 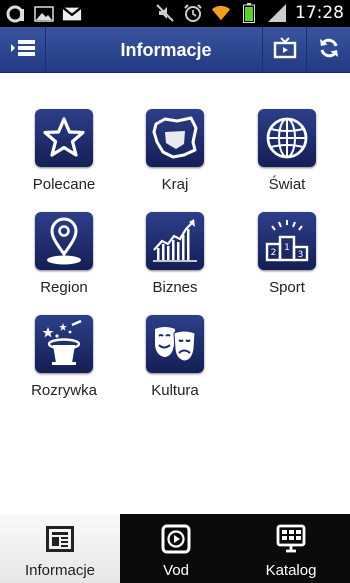 I want to click on stock-chart-icon, so click(x=175, y=241).